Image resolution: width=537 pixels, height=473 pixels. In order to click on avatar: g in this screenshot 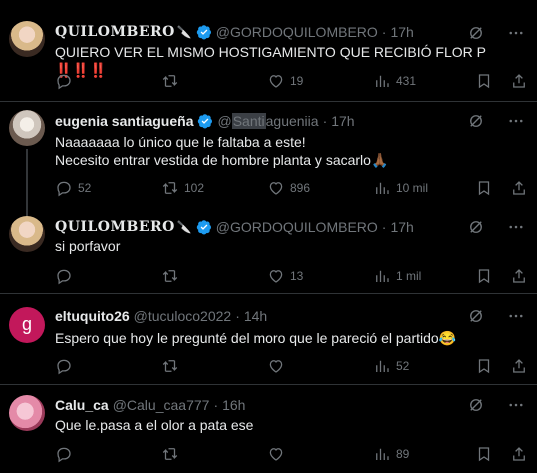, I will do `click(27, 325)`.